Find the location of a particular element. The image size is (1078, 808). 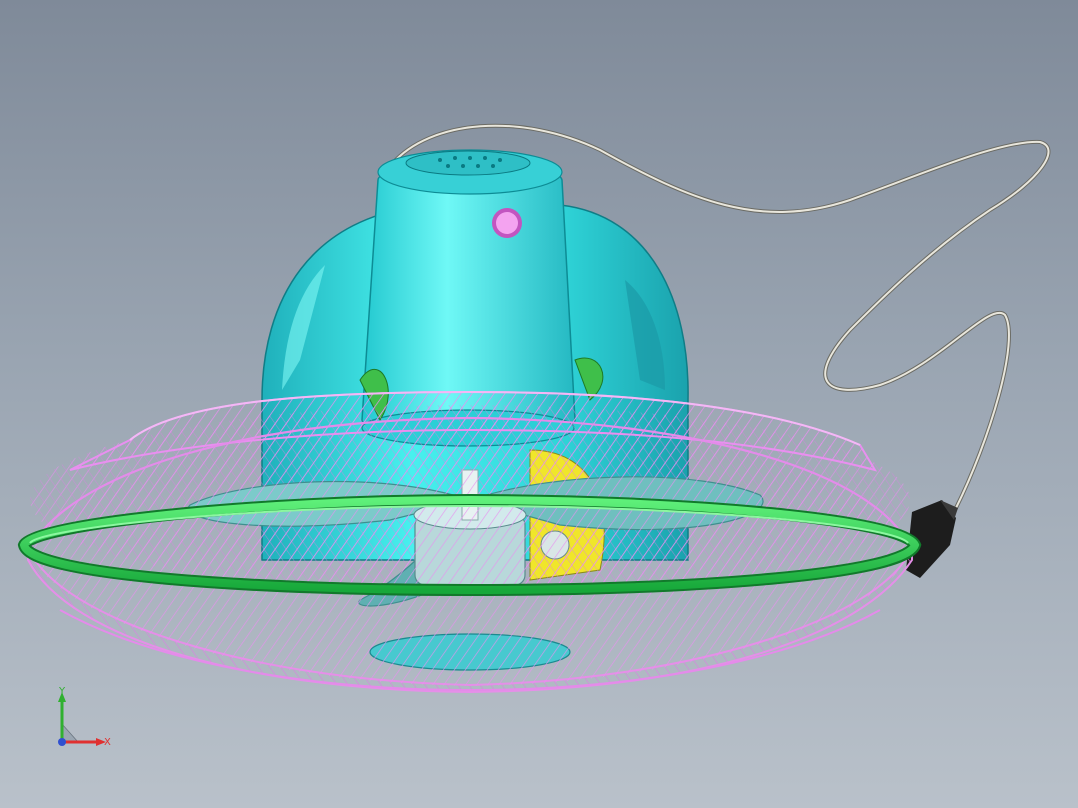

y-axis-label: Y is located at coordinates (62, 691).